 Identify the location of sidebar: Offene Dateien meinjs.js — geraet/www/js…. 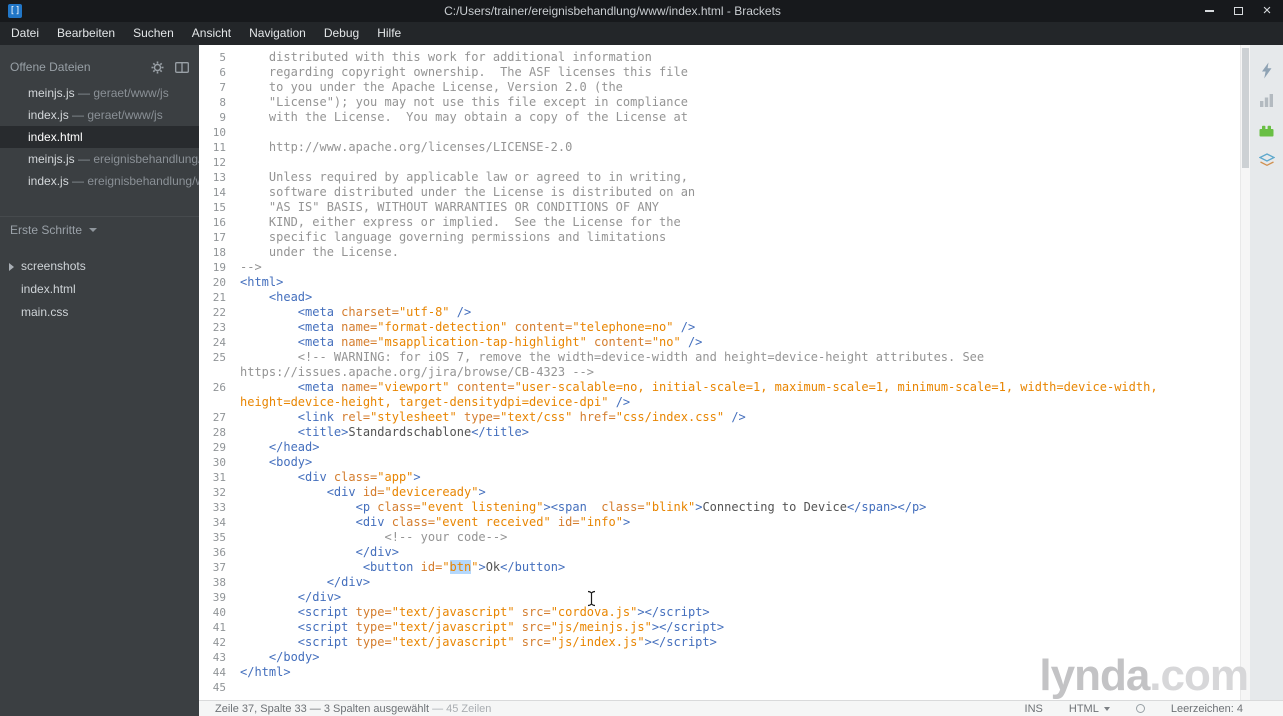
(99, 380).